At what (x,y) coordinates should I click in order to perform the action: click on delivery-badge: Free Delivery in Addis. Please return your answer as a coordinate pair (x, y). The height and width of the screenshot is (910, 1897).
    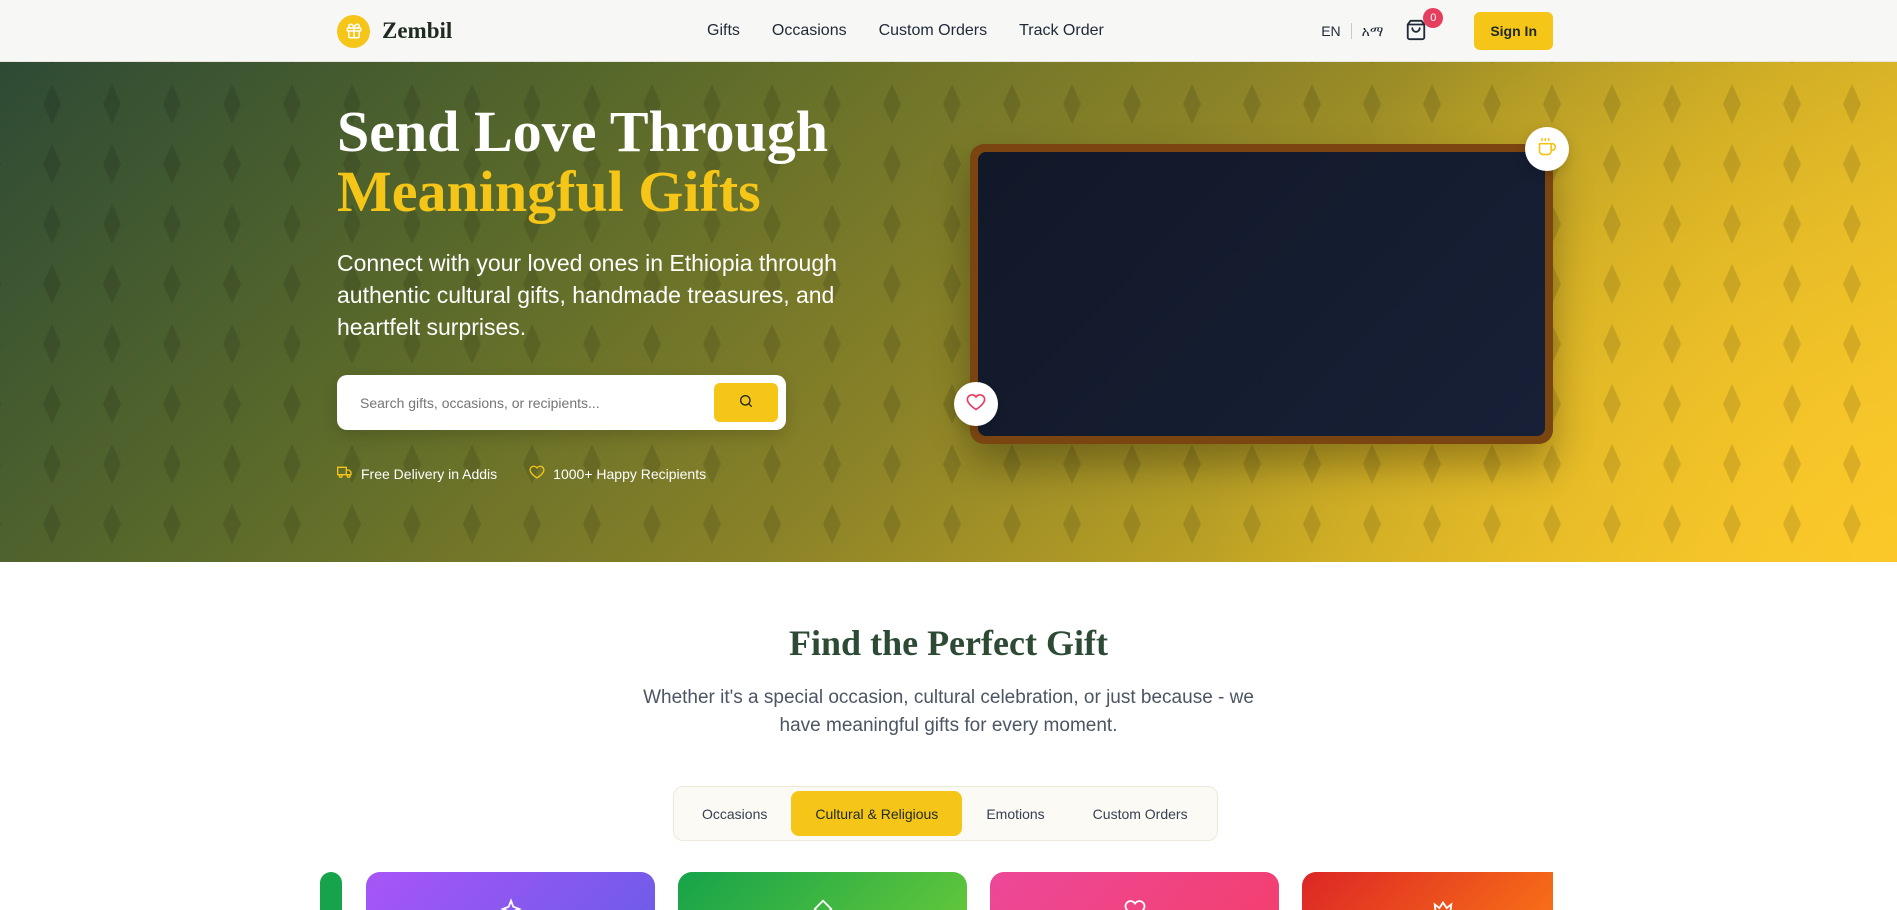
    Looking at the image, I should click on (417, 473).